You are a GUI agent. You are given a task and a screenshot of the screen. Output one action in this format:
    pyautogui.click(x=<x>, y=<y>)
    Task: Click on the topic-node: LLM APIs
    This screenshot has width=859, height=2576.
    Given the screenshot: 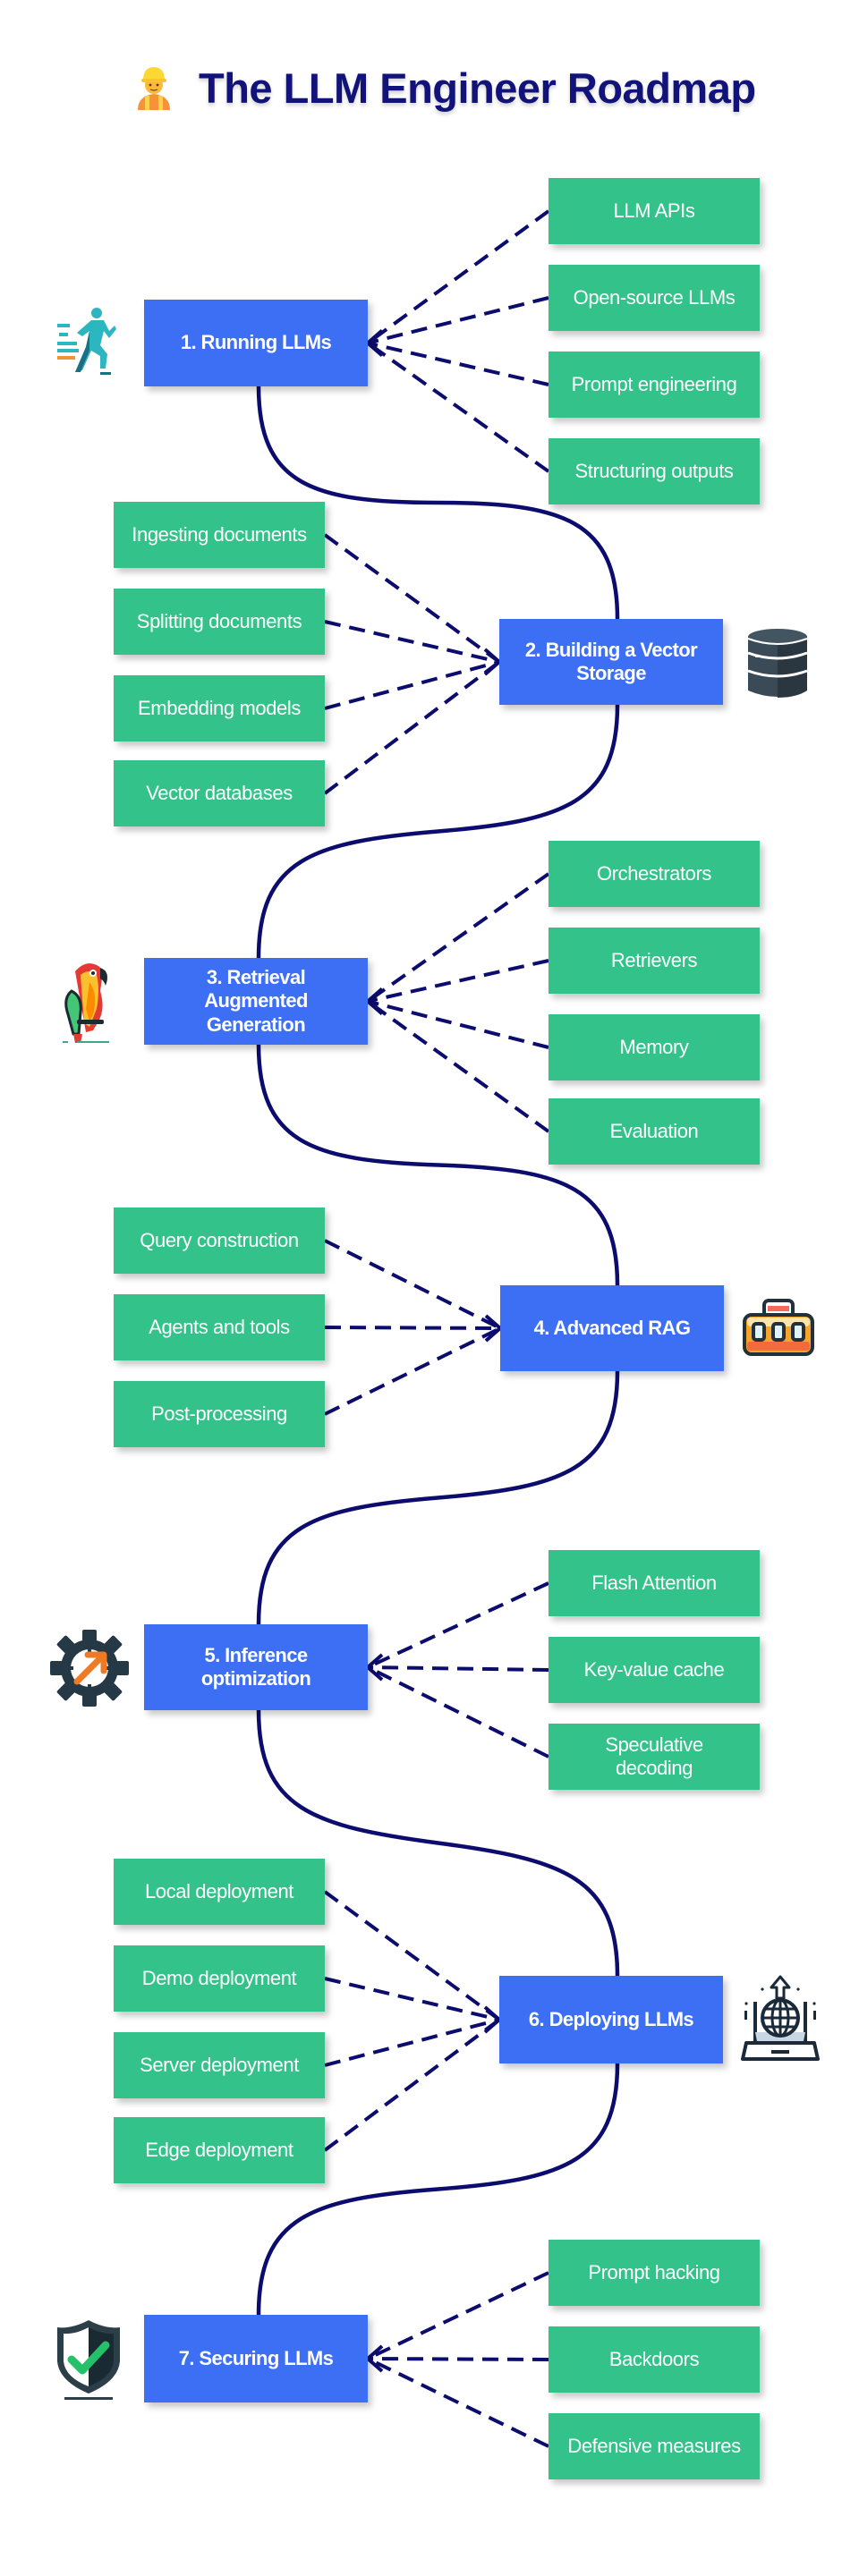 What is the action you would take?
    pyautogui.click(x=654, y=211)
    